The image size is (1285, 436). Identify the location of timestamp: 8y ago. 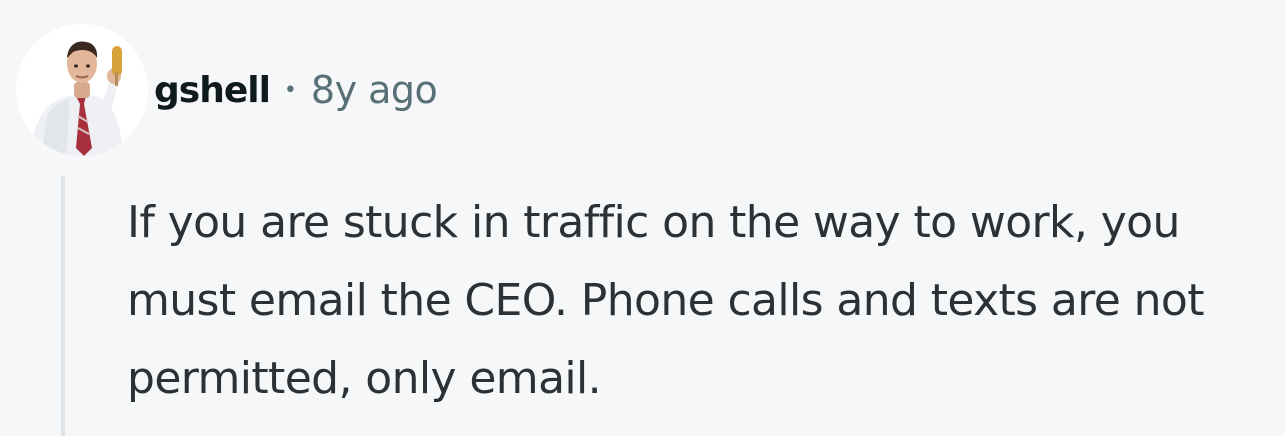
(374, 90).